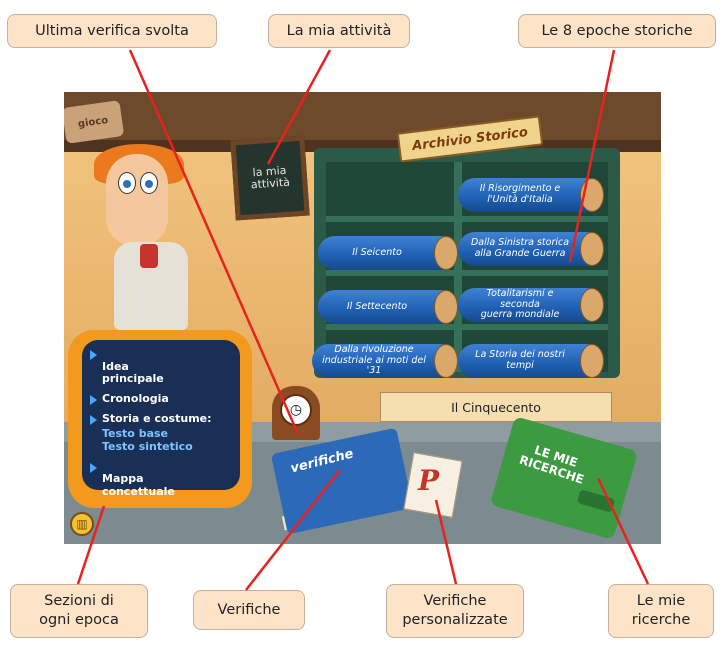 The width and height of the screenshot is (722, 647). Describe the element at coordinates (520, 304) in the screenshot. I see `epoch-label: Totalitarismi e seconda guerra mondiale` at that location.